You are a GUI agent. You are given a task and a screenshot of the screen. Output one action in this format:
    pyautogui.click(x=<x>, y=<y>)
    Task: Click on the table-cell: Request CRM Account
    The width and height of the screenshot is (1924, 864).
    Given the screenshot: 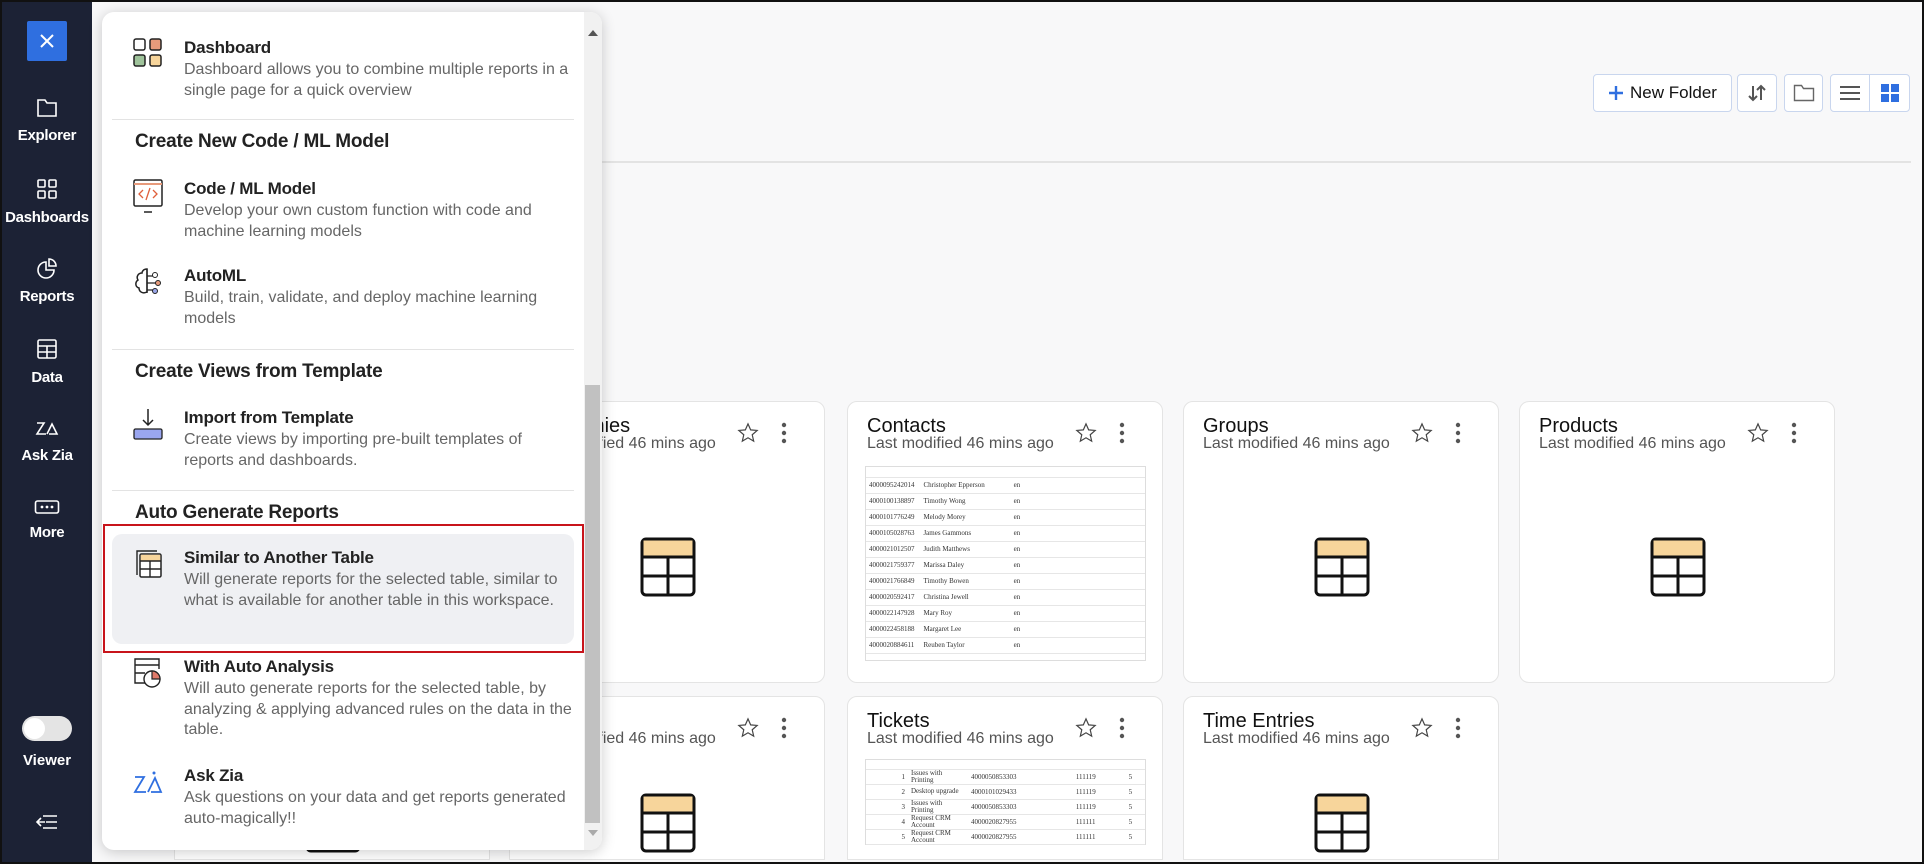 What is the action you would take?
    pyautogui.click(x=938, y=822)
    